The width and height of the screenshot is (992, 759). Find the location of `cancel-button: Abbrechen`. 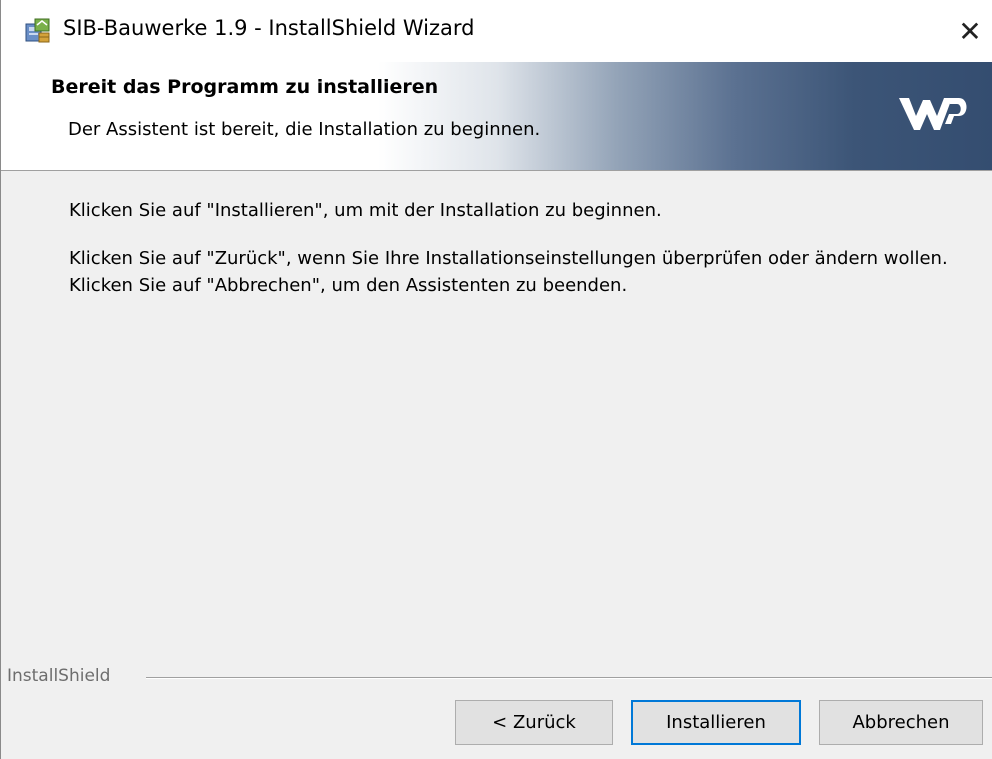

cancel-button: Abbrechen is located at coordinates (901, 722).